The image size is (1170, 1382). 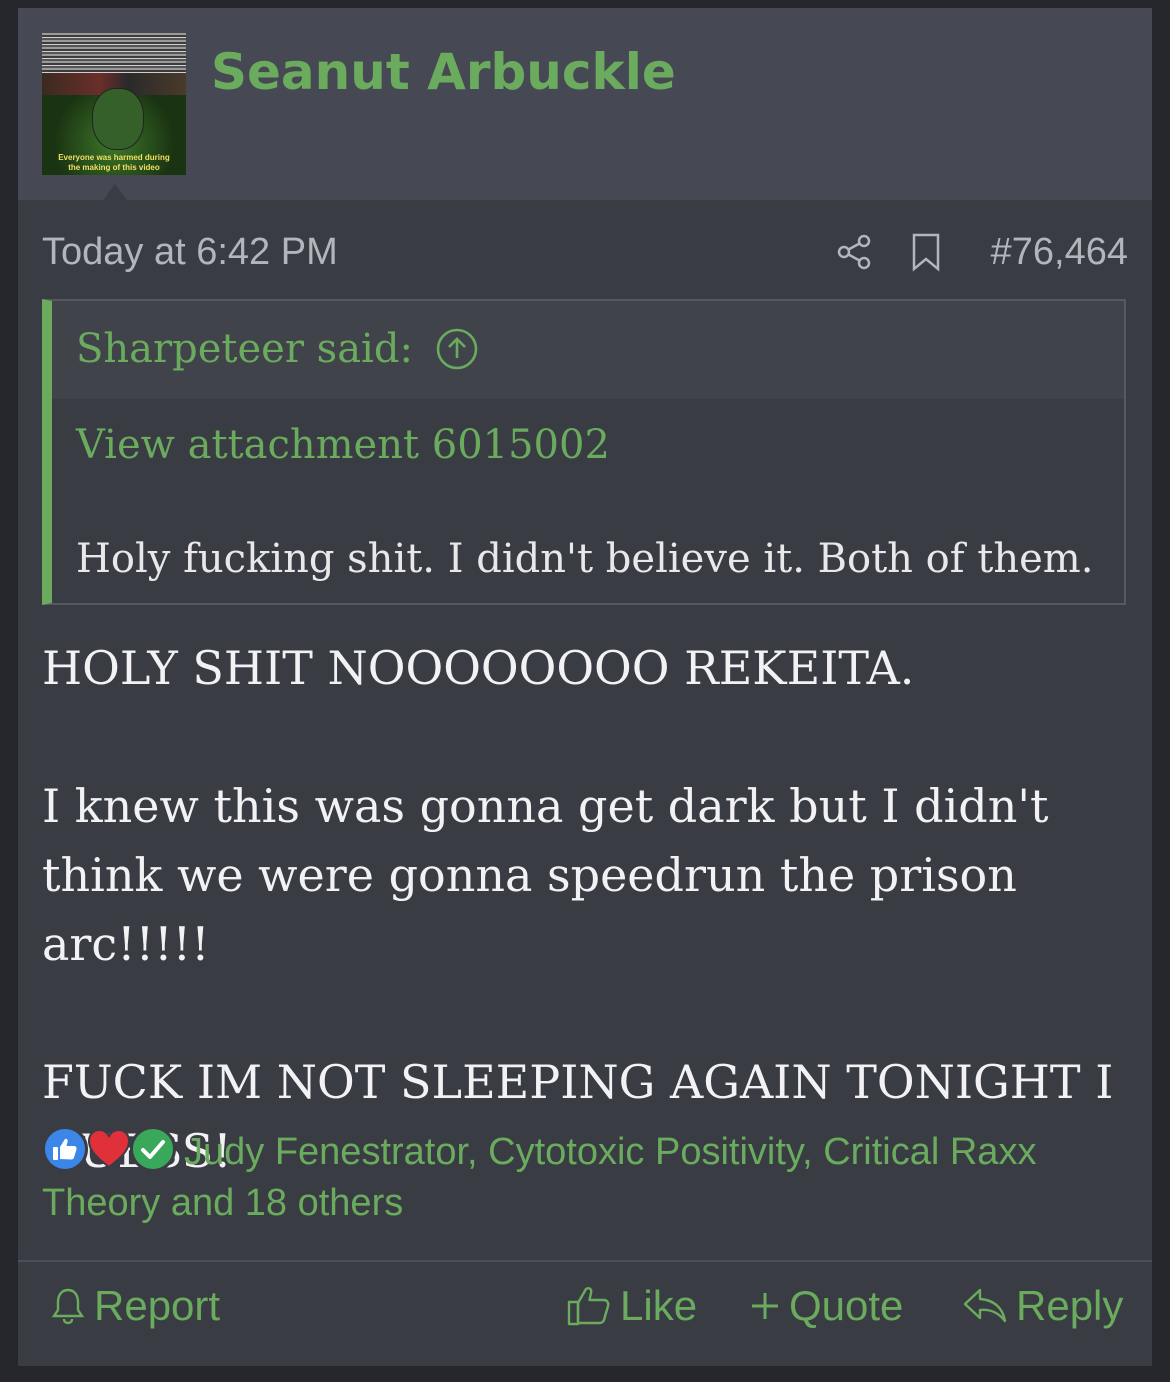 I want to click on attachment-link: View attachment 6015002, so click(x=343, y=445).